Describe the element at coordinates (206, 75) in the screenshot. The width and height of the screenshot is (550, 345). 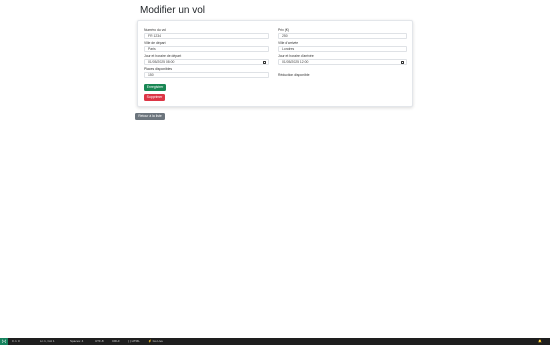
I see `seats-input: 150` at that location.